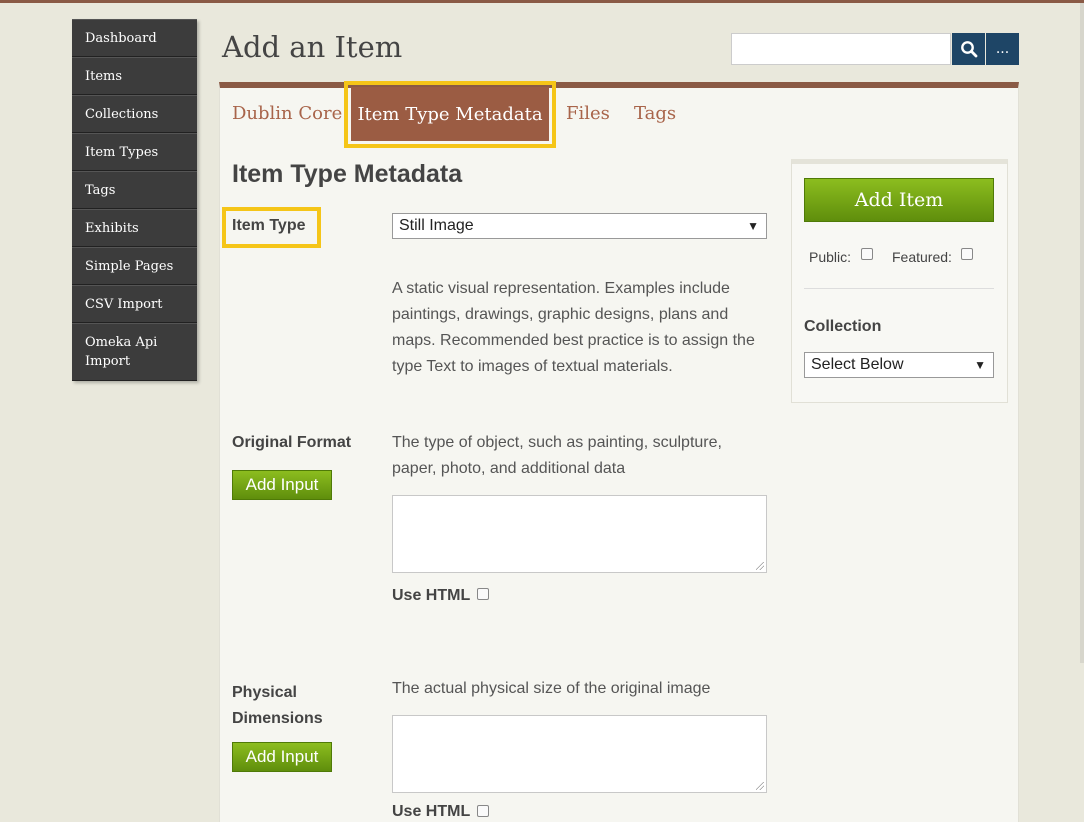 Image resolution: width=1084 pixels, height=822 pixels. I want to click on item-type-select: Still Image ▼, so click(579, 226).